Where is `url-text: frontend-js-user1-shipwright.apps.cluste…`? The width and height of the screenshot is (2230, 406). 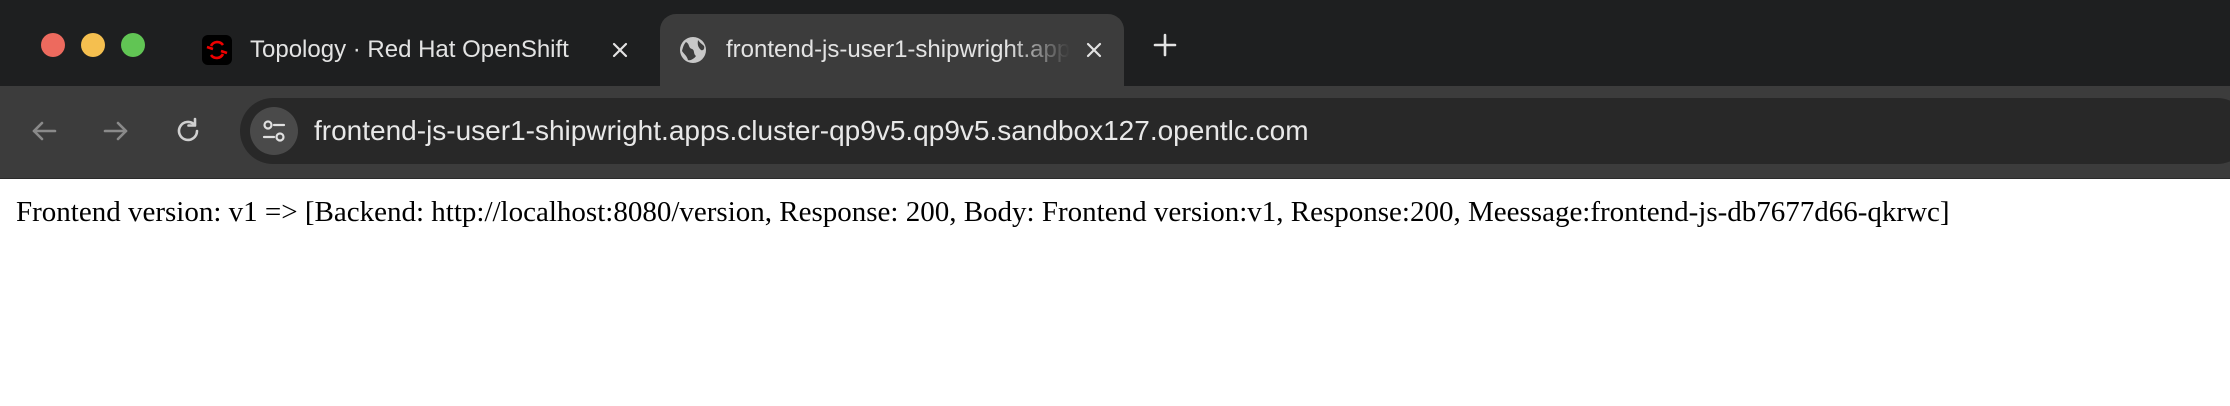
url-text: frontend-js-user1-shipwright.apps.cluste… is located at coordinates (811, 131).